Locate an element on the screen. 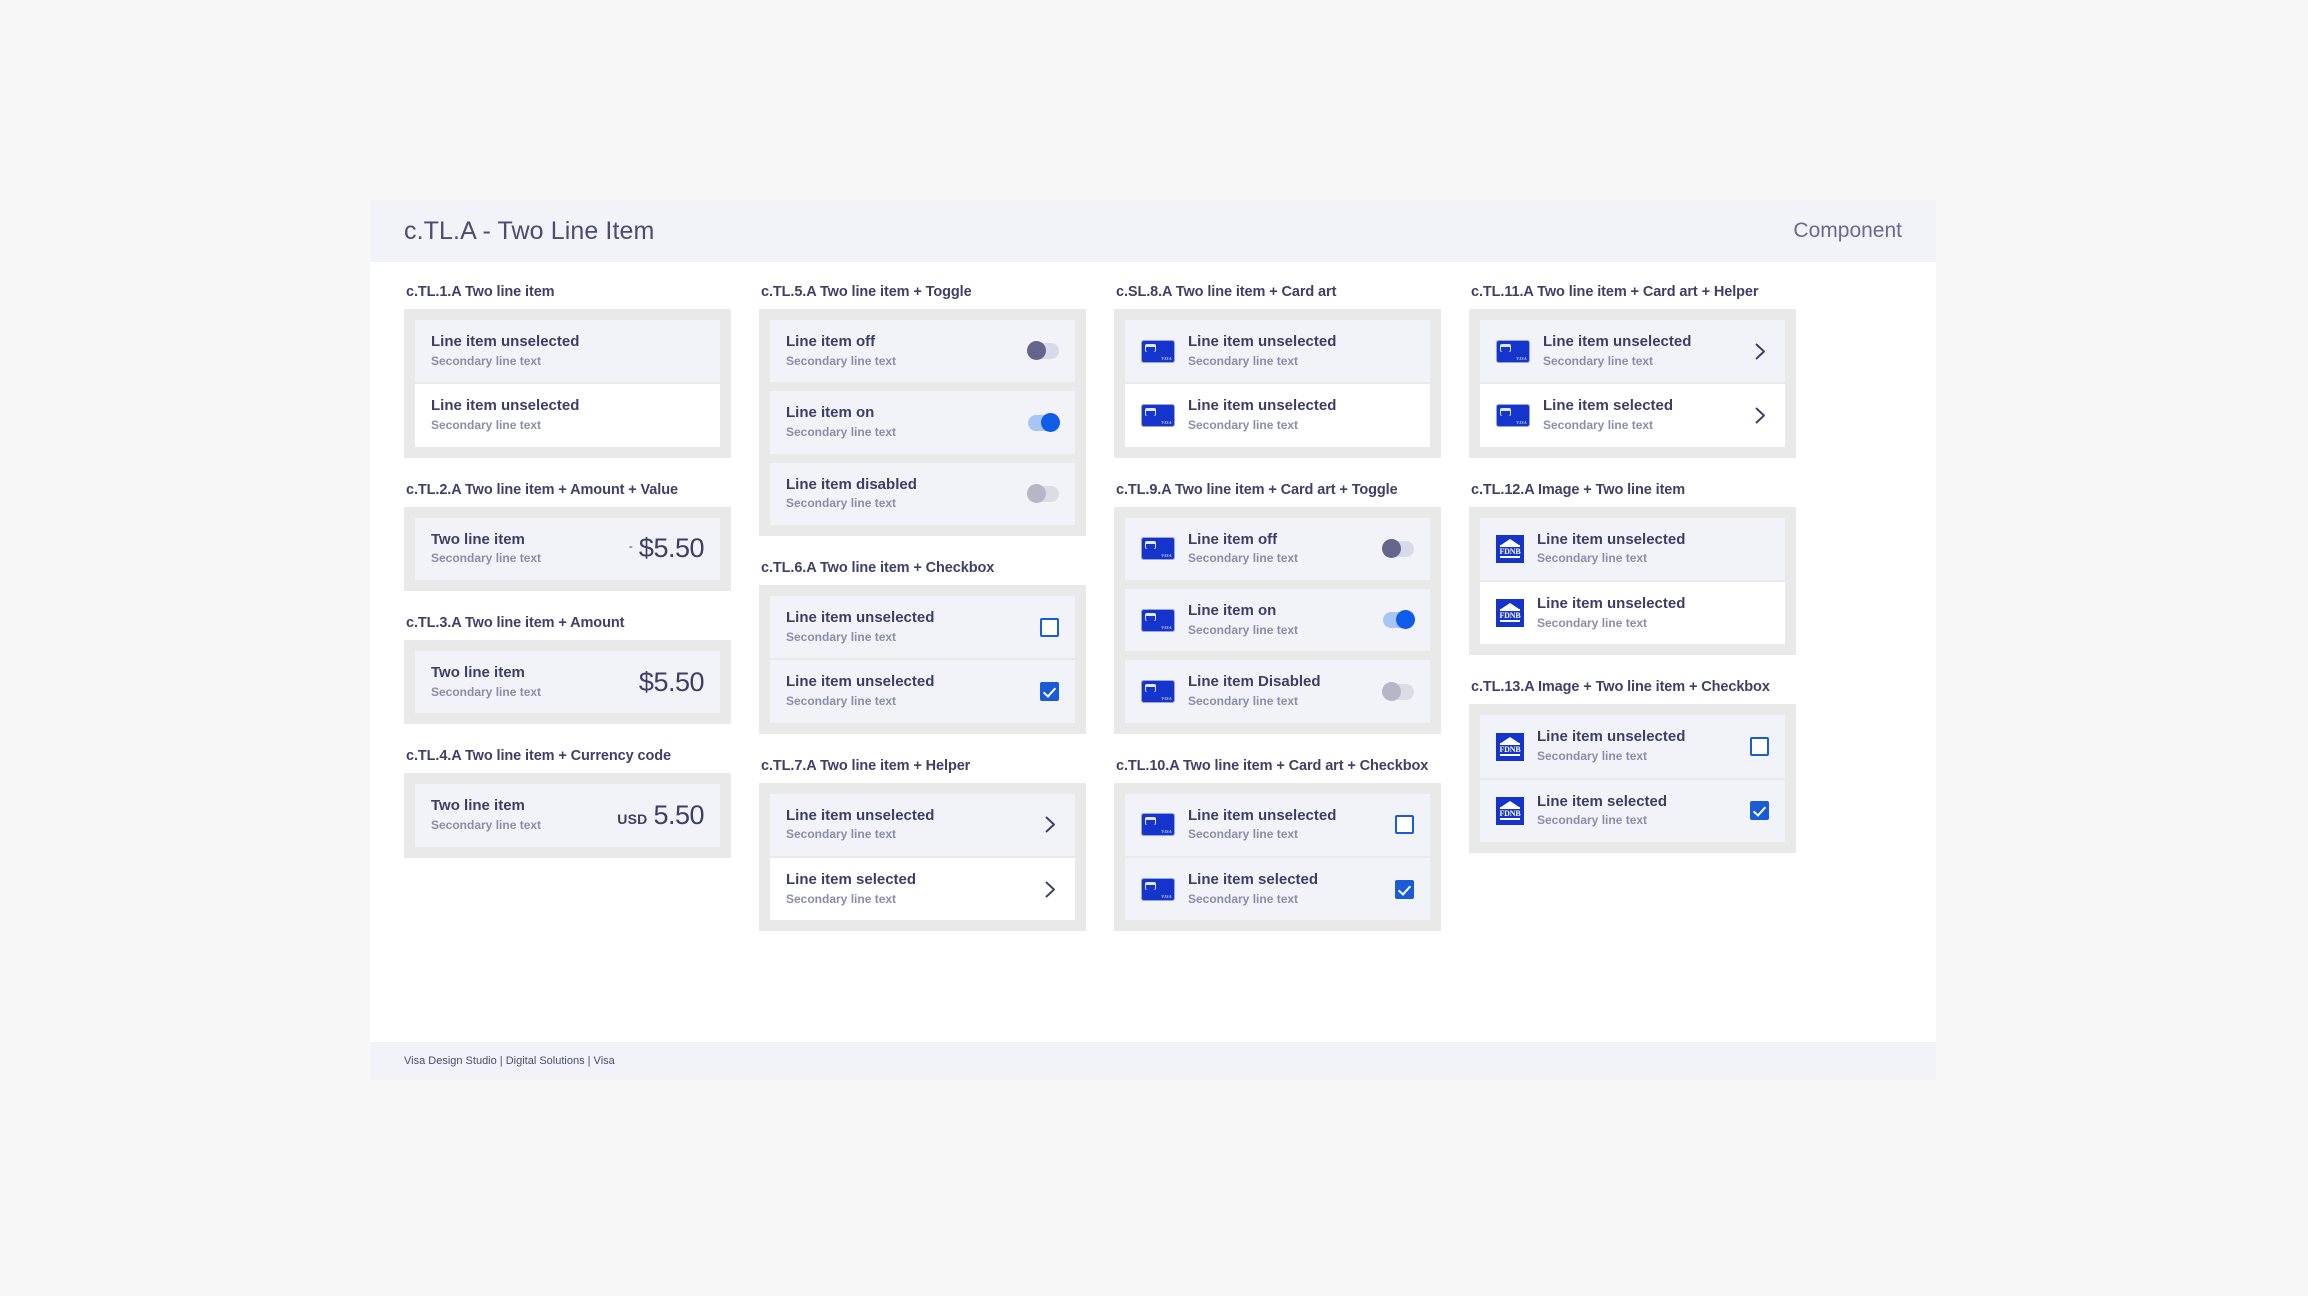  amount-value: 5.50 is located at coordinates (678, 815).